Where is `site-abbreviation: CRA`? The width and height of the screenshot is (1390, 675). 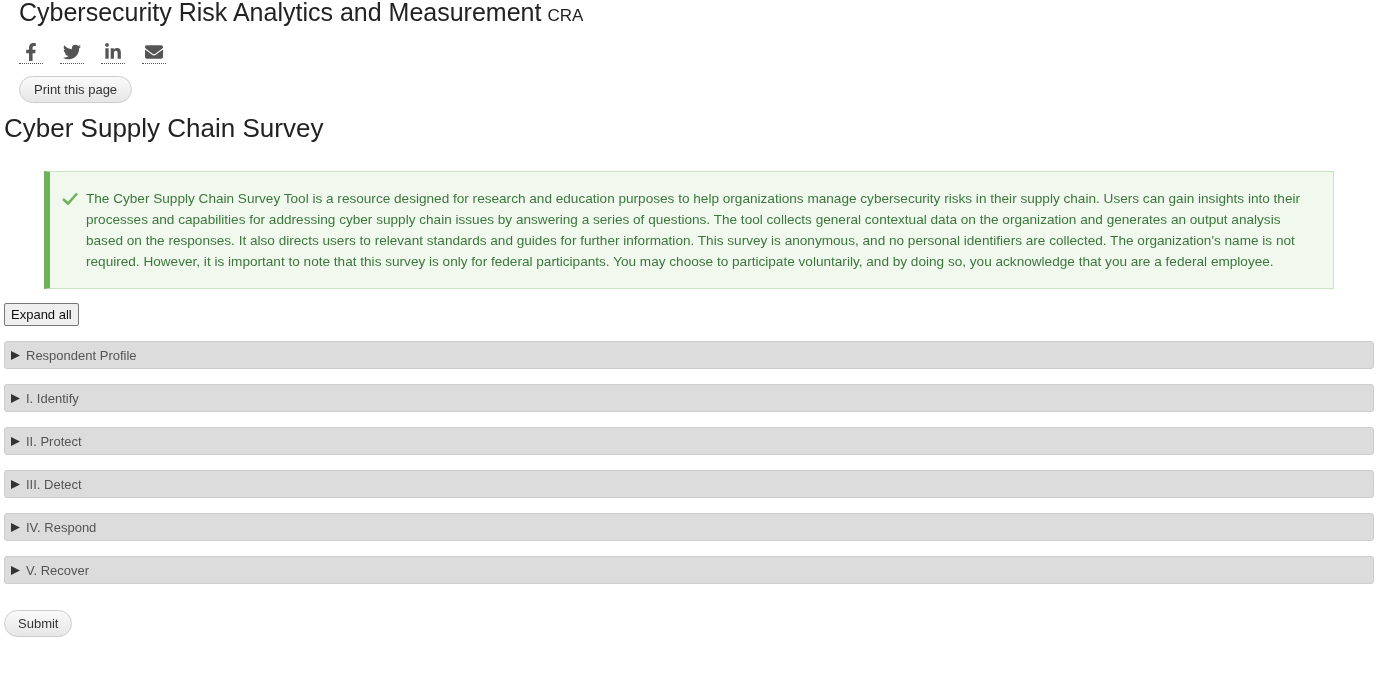
site-abbreviation: CRA is located at coordinates (565, 16).